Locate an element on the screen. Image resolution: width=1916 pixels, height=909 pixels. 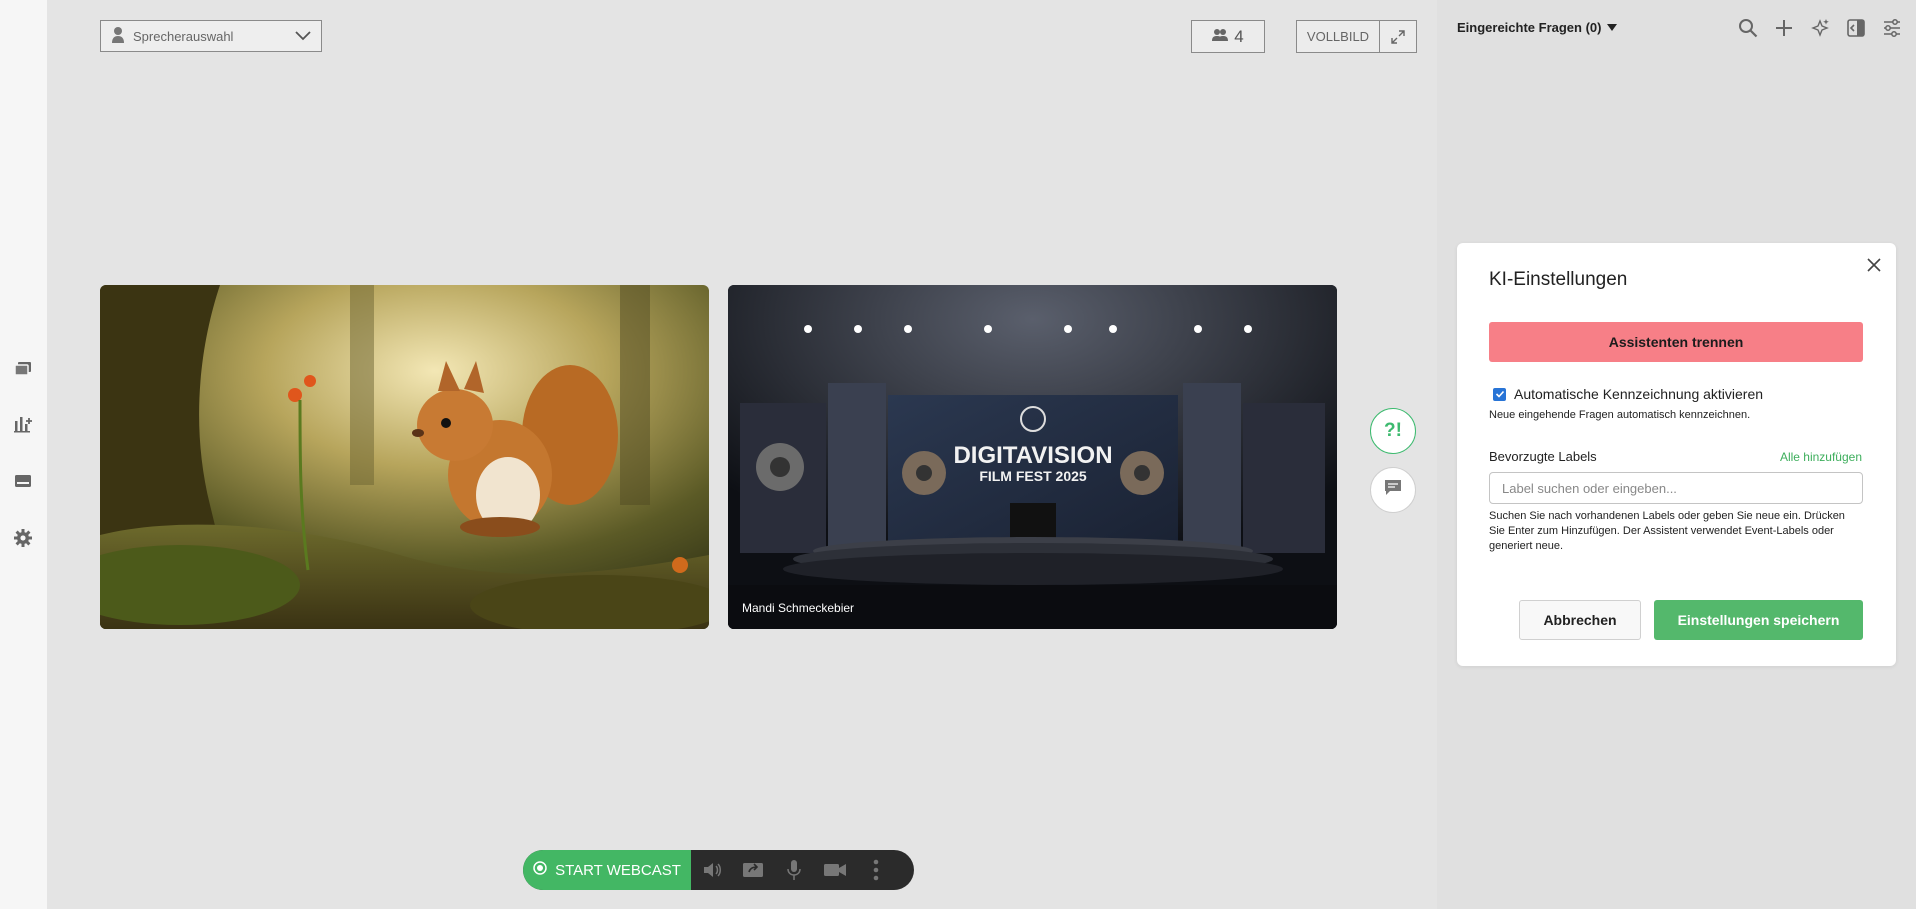
close-icon is located at coordinates (1874, 265).